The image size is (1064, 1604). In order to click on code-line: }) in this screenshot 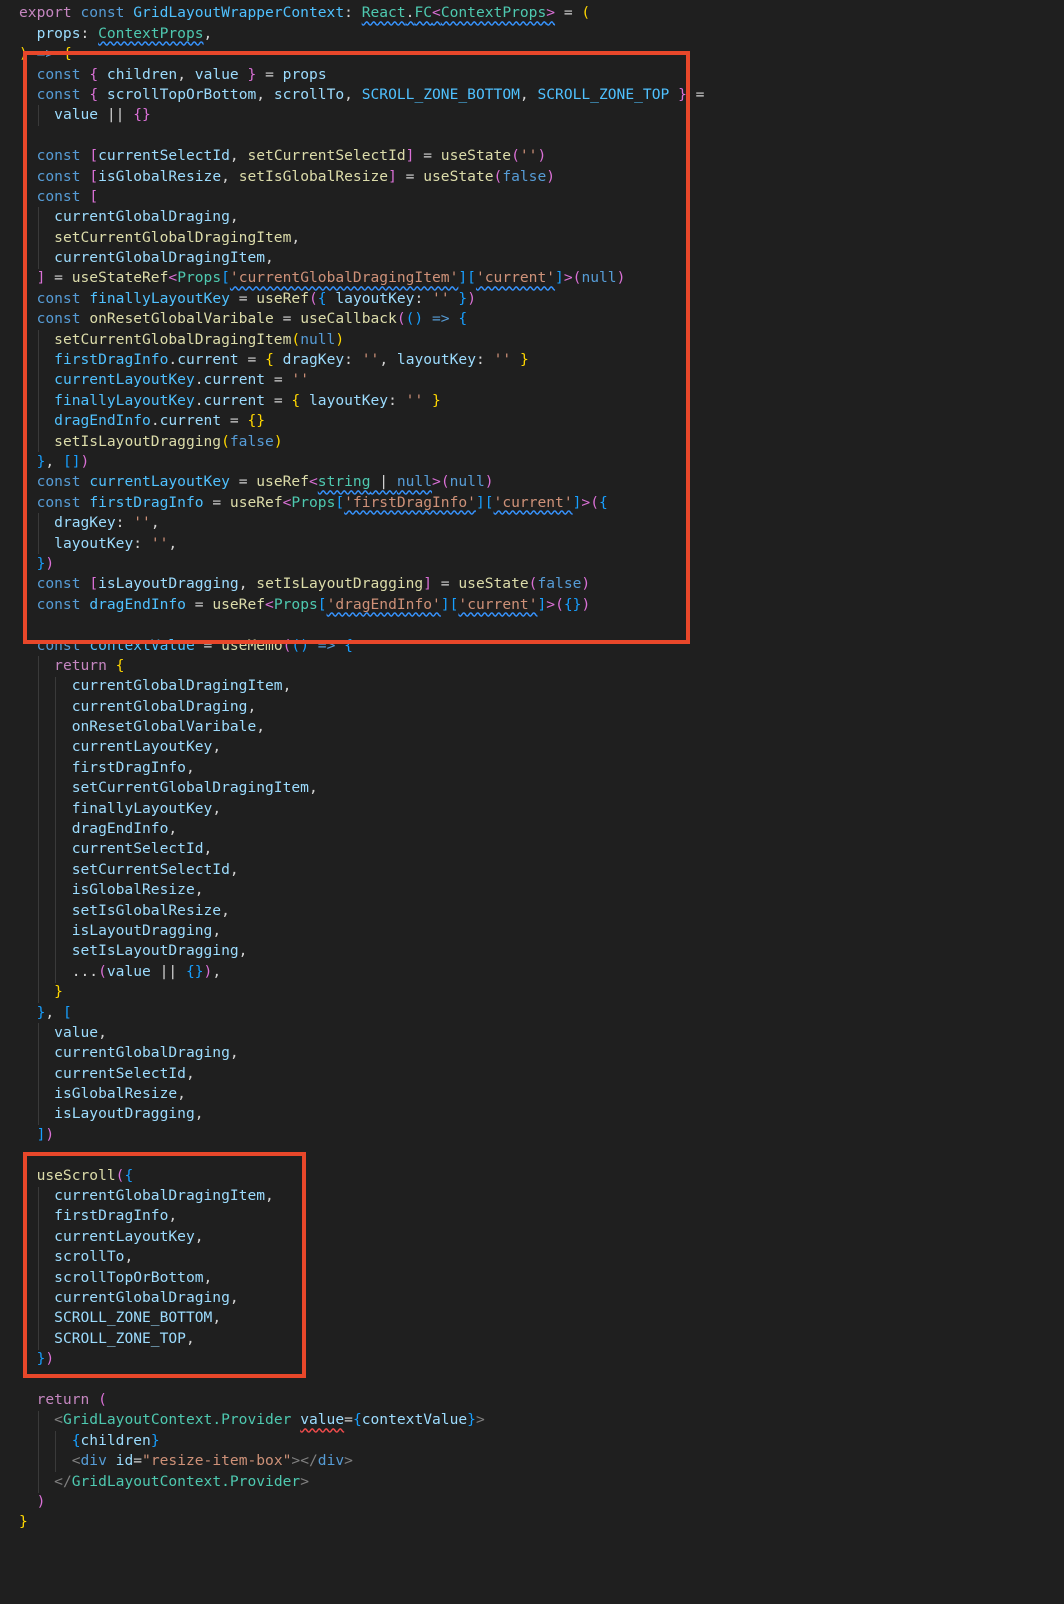, I will do `click(532, 1359)`.